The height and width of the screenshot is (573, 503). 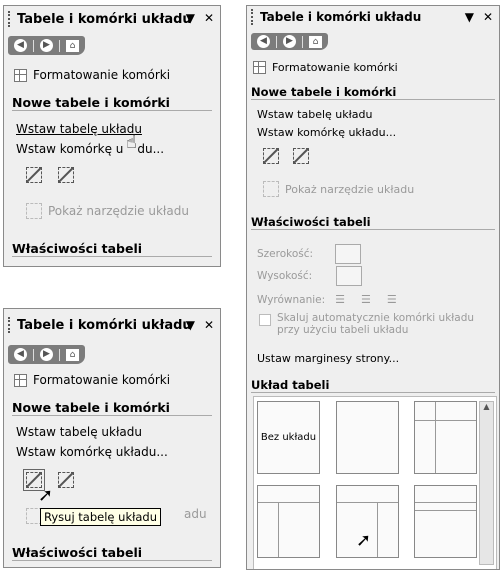 I want to click on alignment-label: Wyrównanie:, so click(x=291, y=299).